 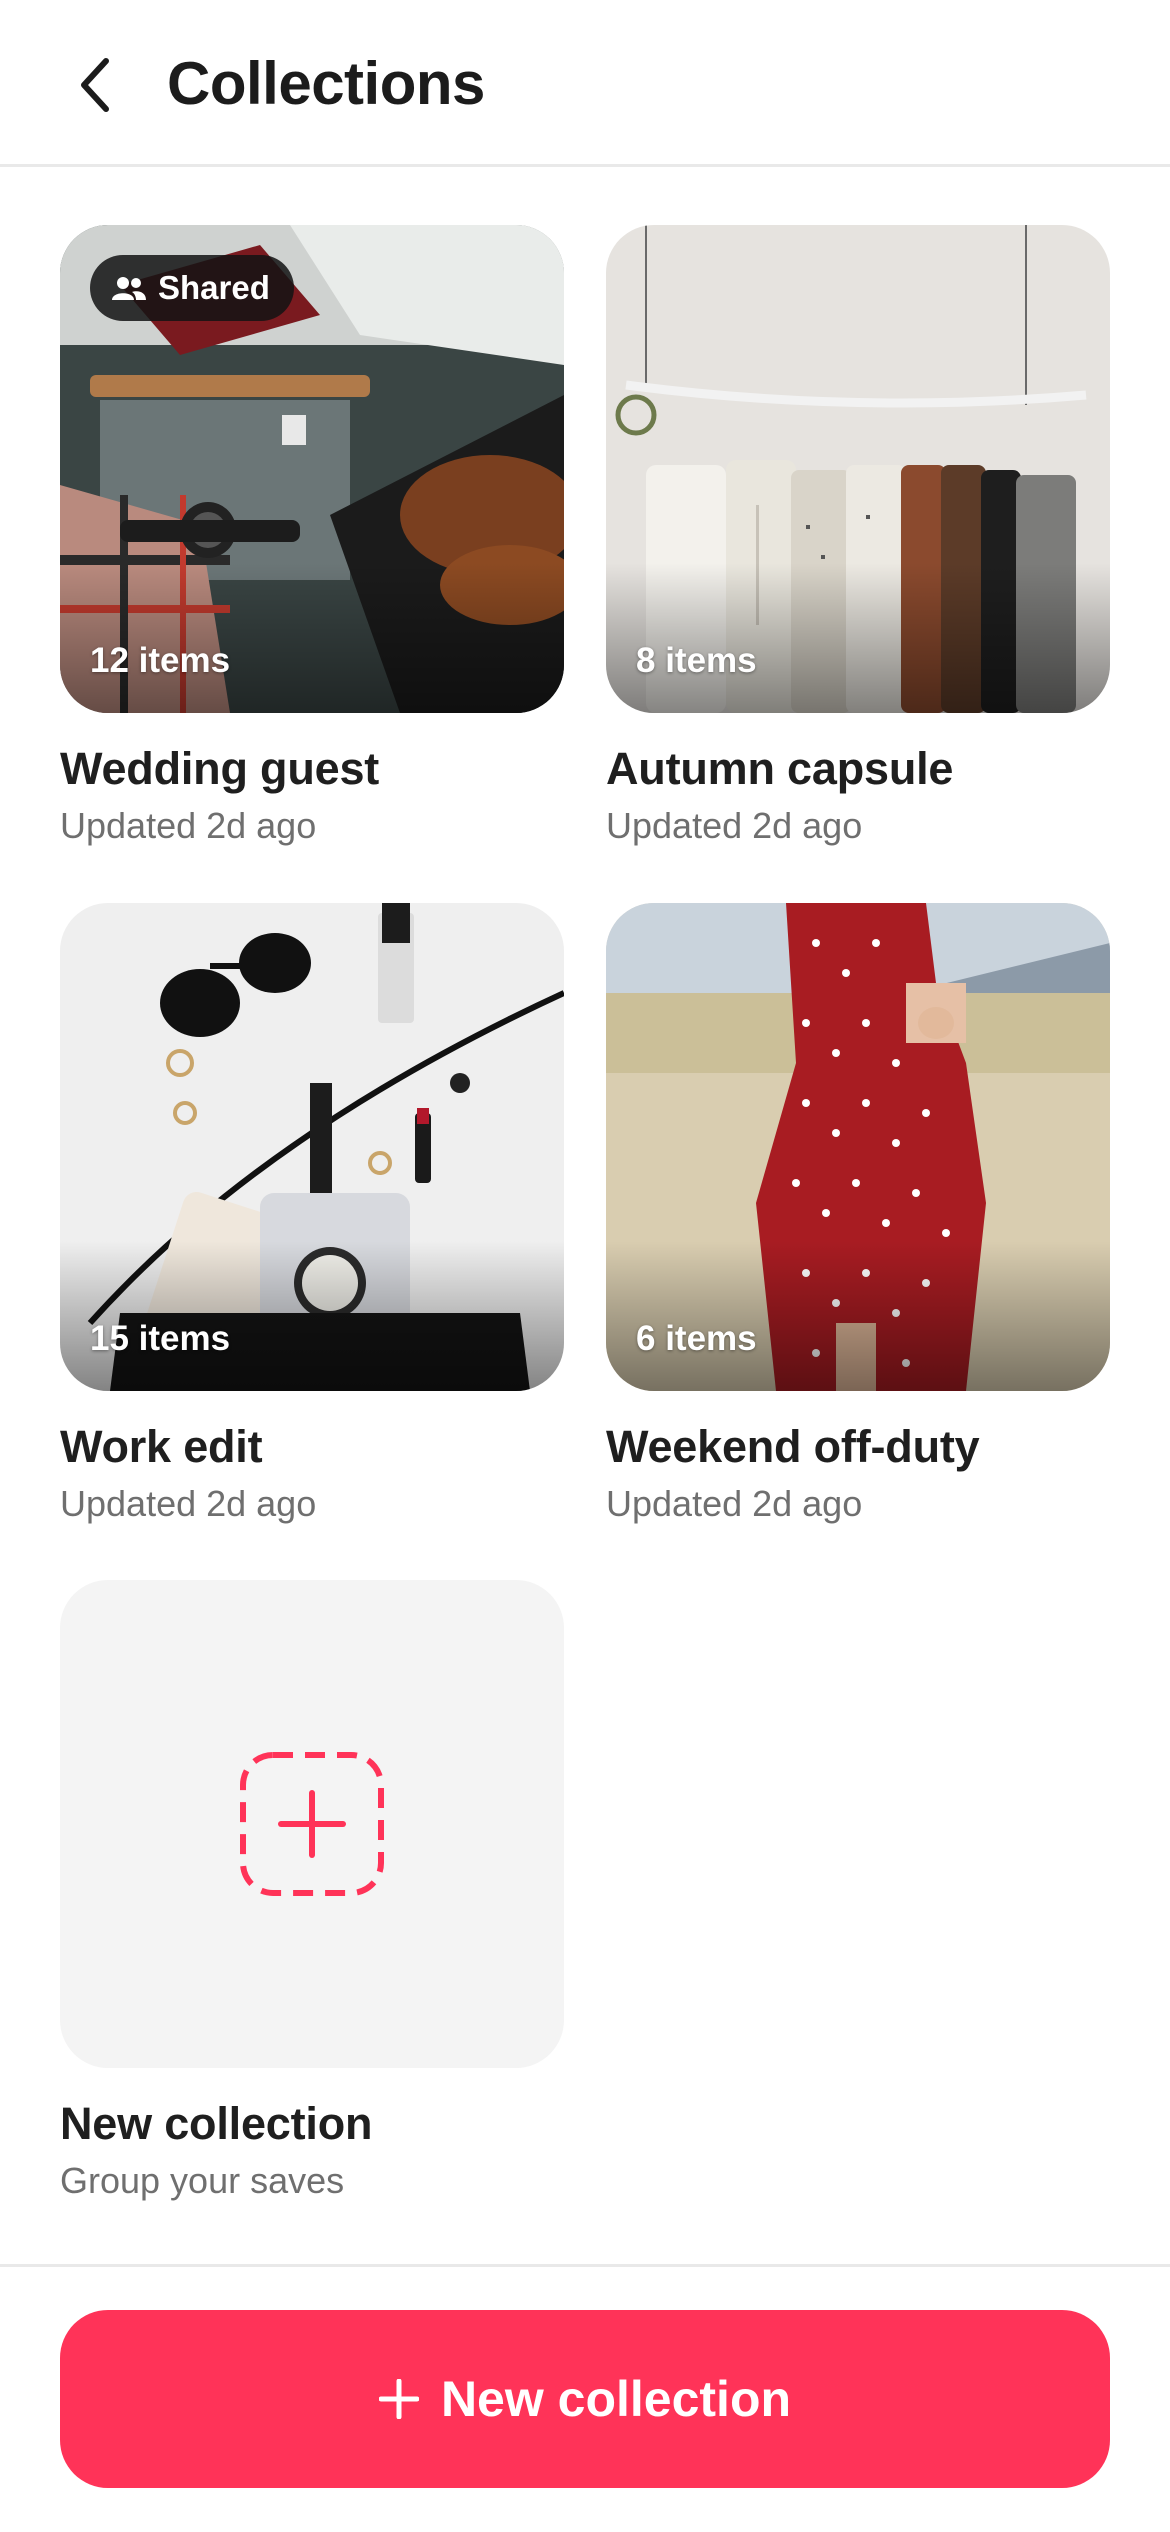 I want to click on collection-title: Wedding guest, so click(x=220, y=768).